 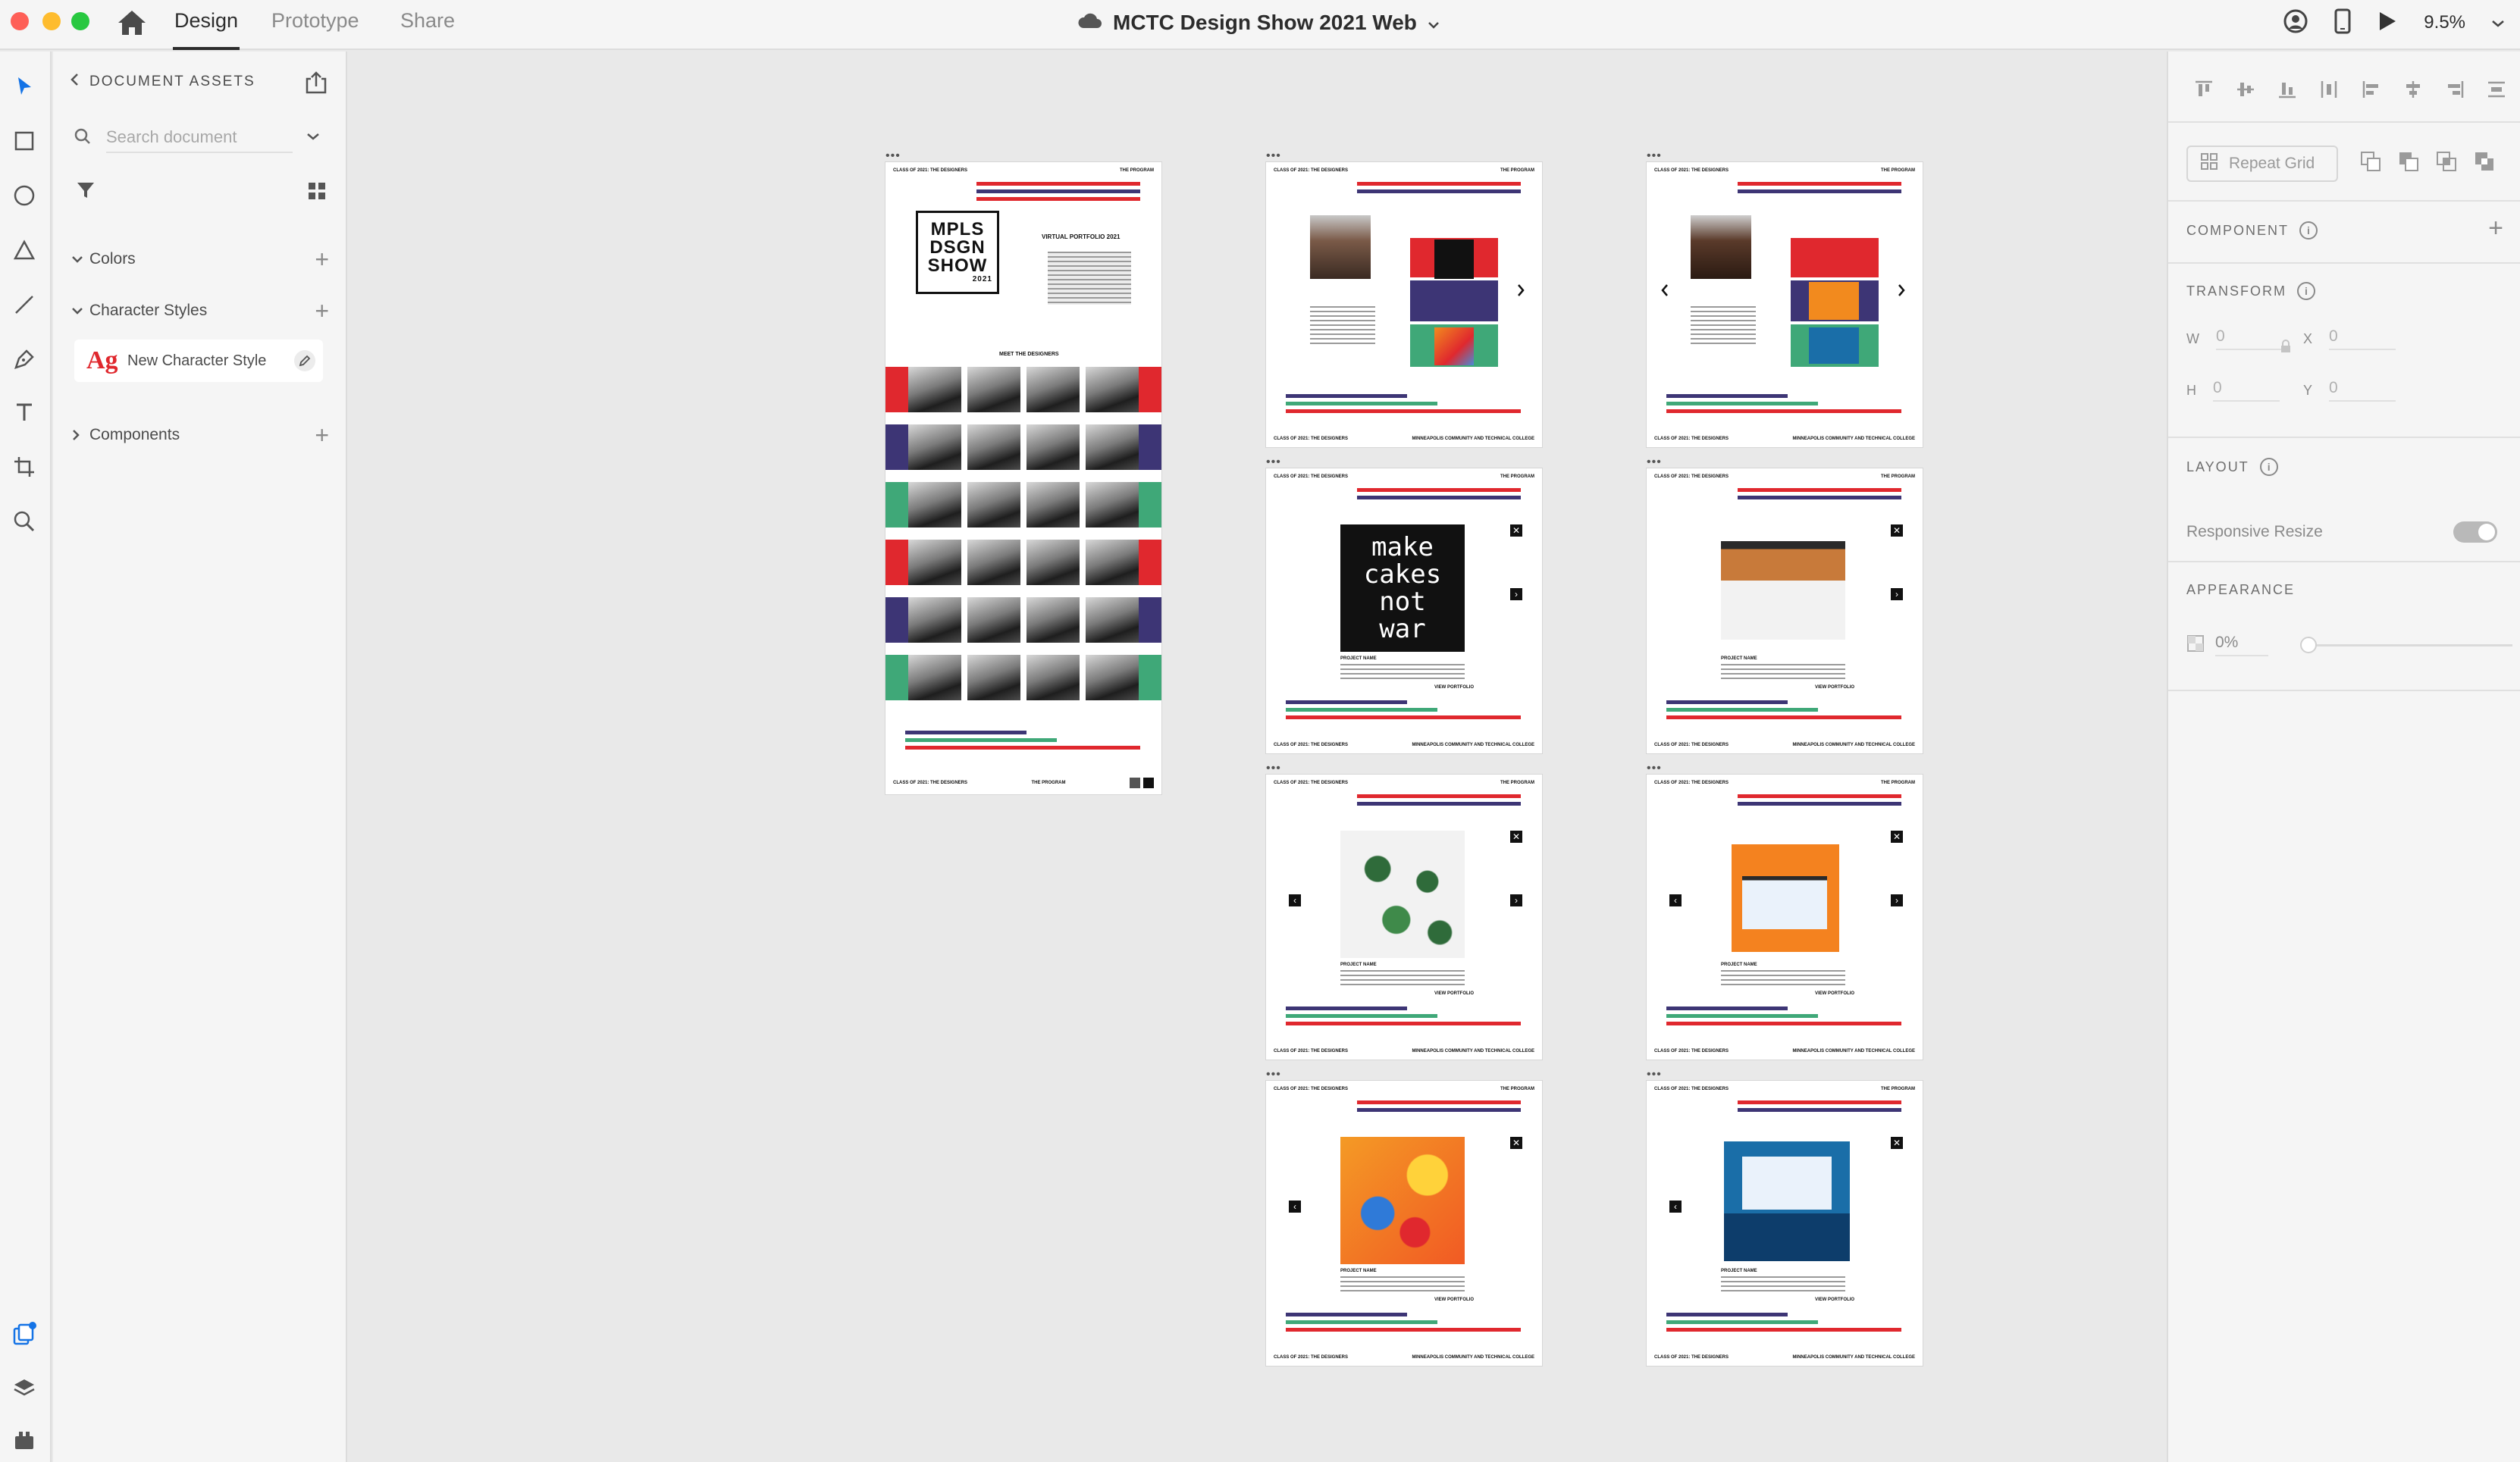 What do you see at coordinates (2362, 390) in the screenshot?
I see `y-value: 0` at bounding box center [2362, 390].